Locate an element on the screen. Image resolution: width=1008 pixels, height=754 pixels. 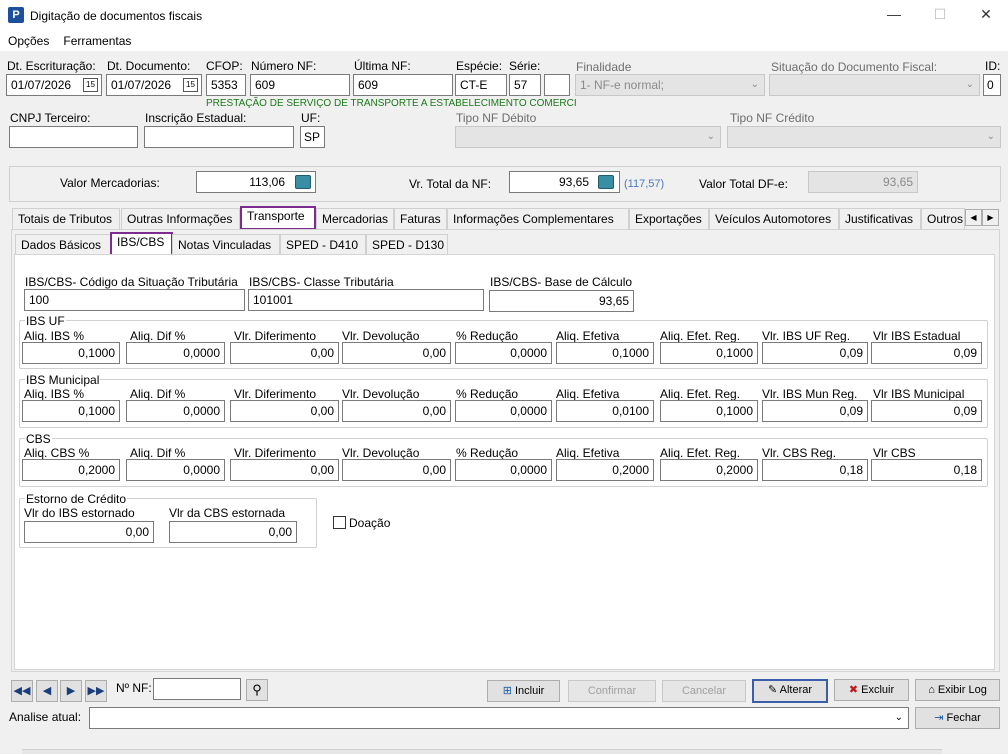
ibs-uf-label-7: Vlr. IBS UF Reg. is located at coordinates (806, 336).